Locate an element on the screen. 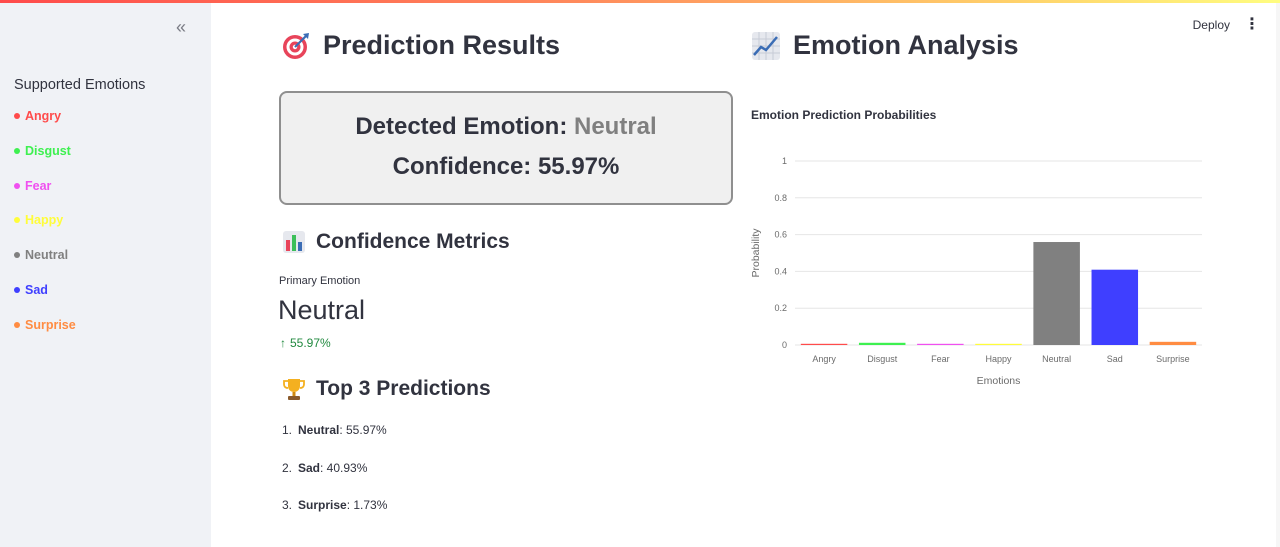 This screenshot has height=547, width=1280. top-prediction-item: 1. Neutral: 55.97% is located at coordinates (334, 442).